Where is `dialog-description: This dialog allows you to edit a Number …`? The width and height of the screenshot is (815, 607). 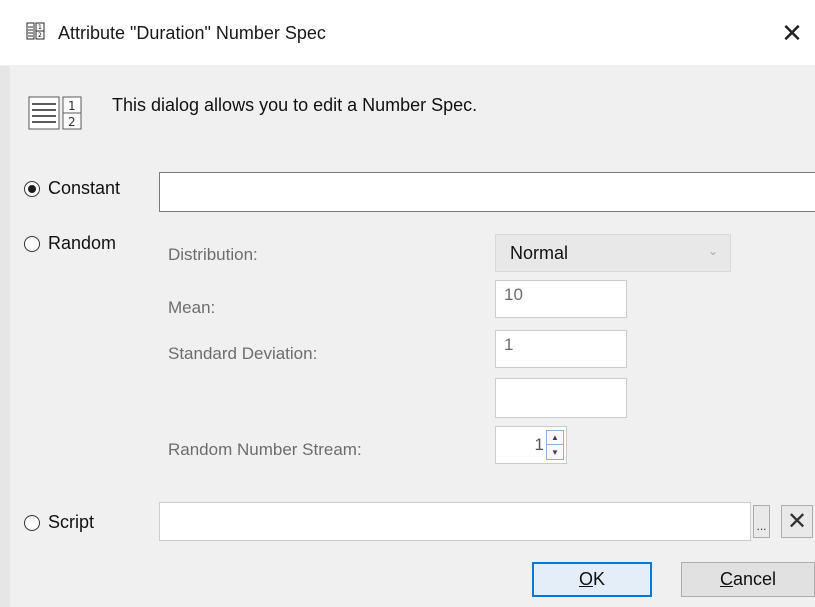
dialog-description: This dialog allows you to edit a Number … is located at coordinates (295, 105).